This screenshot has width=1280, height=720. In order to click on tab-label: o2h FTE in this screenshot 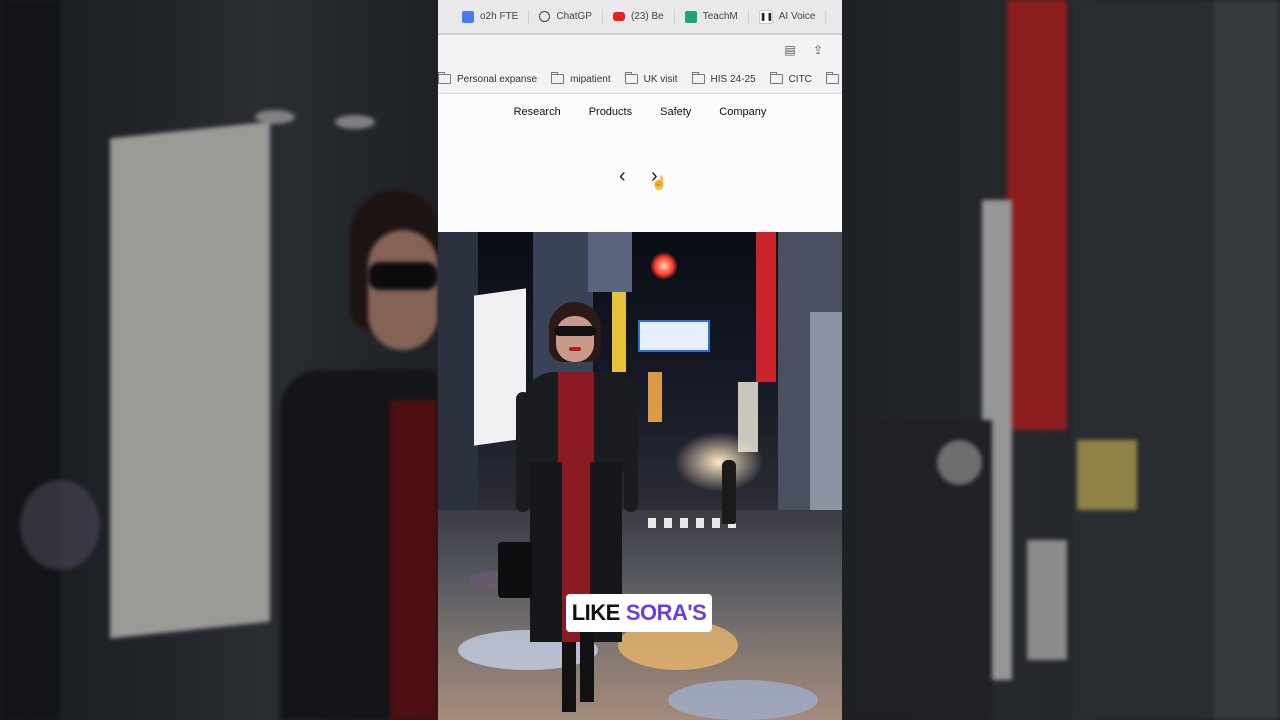, I will do `click(499, 16)`.